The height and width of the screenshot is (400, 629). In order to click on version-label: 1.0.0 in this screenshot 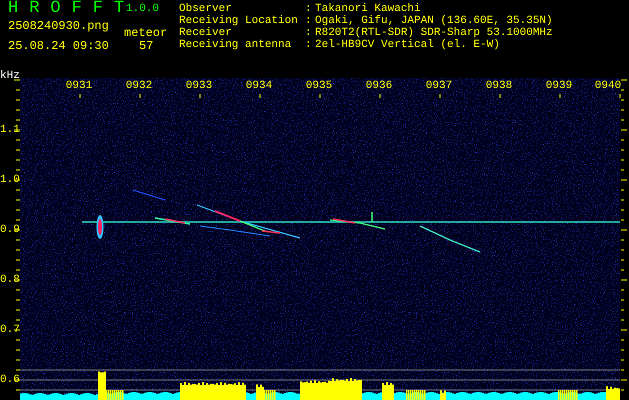, I will do `click(143, 9)`.